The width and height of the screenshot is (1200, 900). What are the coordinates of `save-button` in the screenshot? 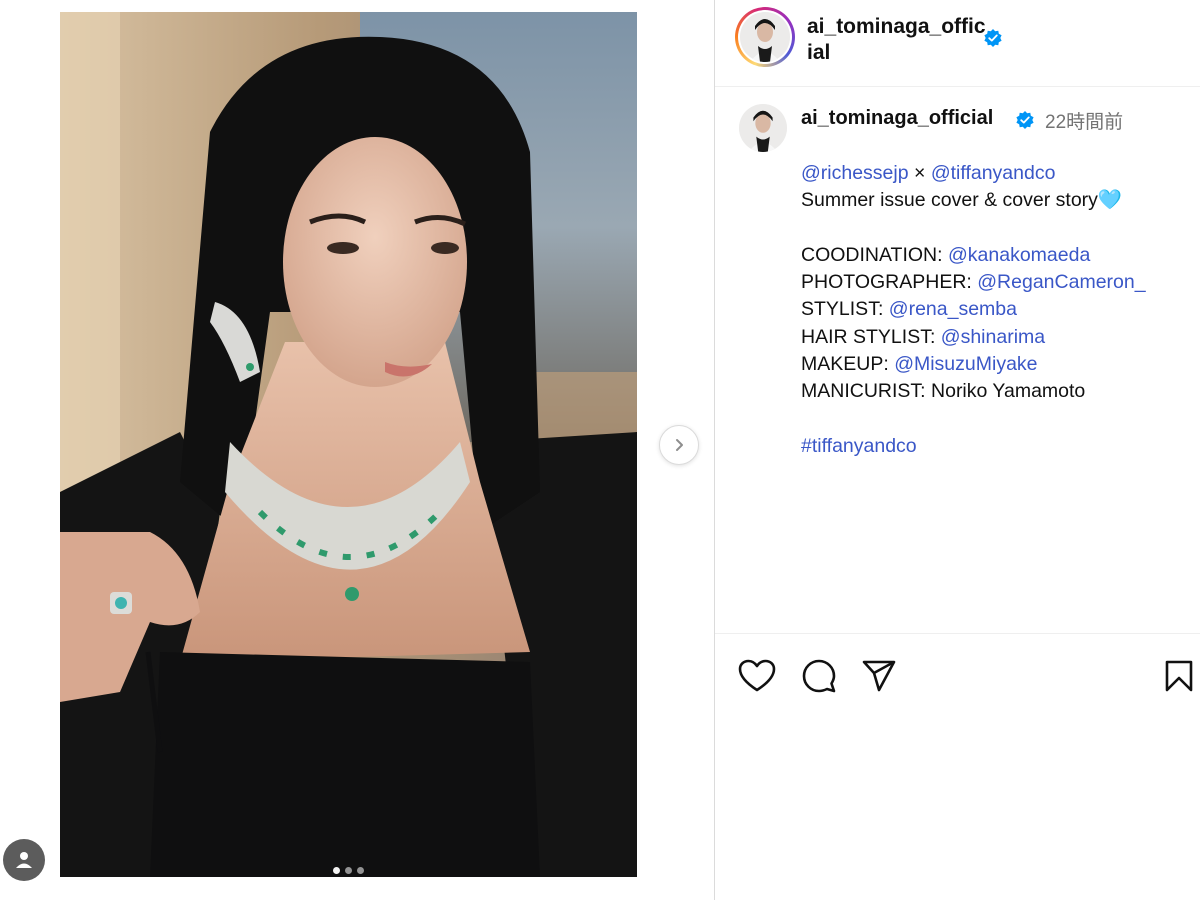 It's located at (1179, 676).